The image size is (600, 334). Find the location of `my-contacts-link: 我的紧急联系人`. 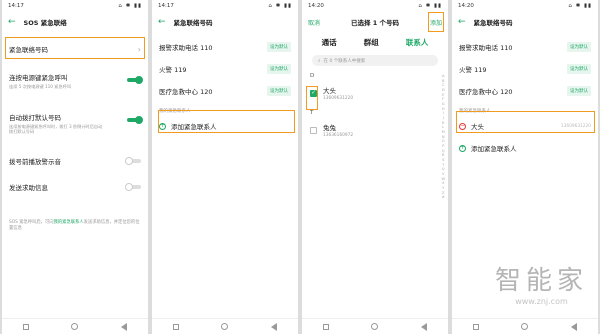

my-contacts-link: 我的紧急联系人 is located at coordinates (69, 222).